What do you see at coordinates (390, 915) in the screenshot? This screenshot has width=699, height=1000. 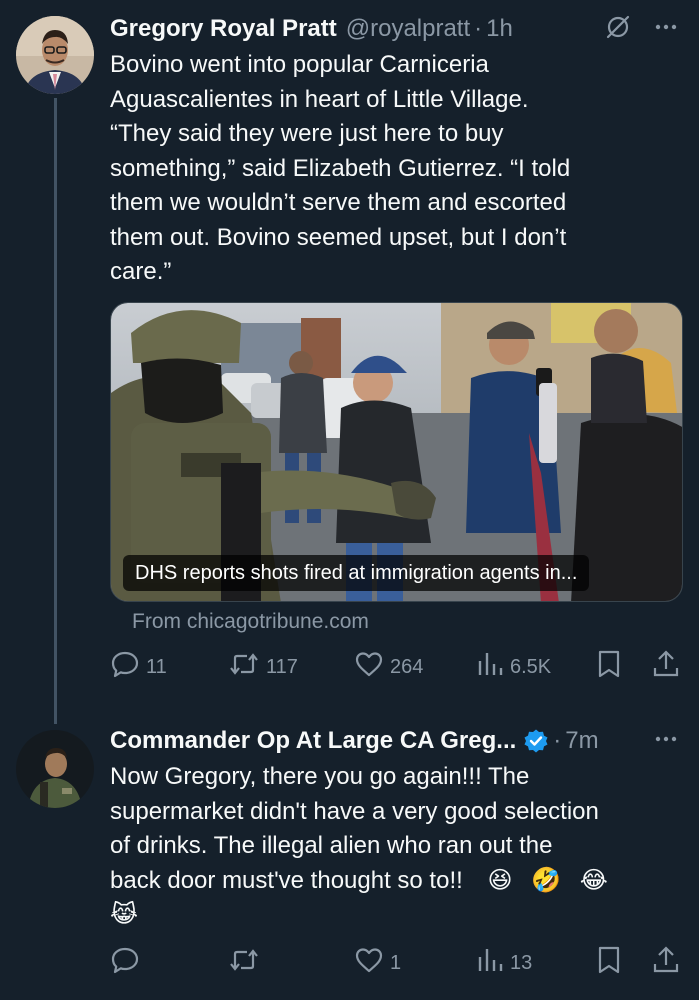 I see `text-line: 😹` at bounding box center [390, 915].